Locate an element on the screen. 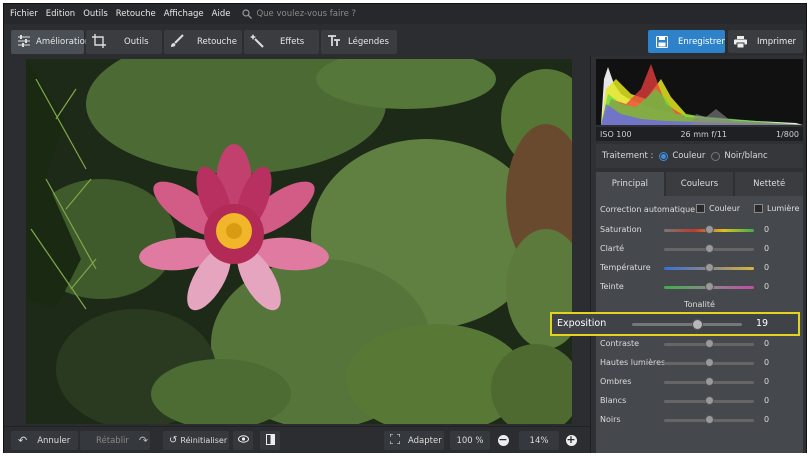 This screenshot has width=810, height=456. hautes-lumieres-slider: Hautes lumières 0 is located at coordinates (699, 363).